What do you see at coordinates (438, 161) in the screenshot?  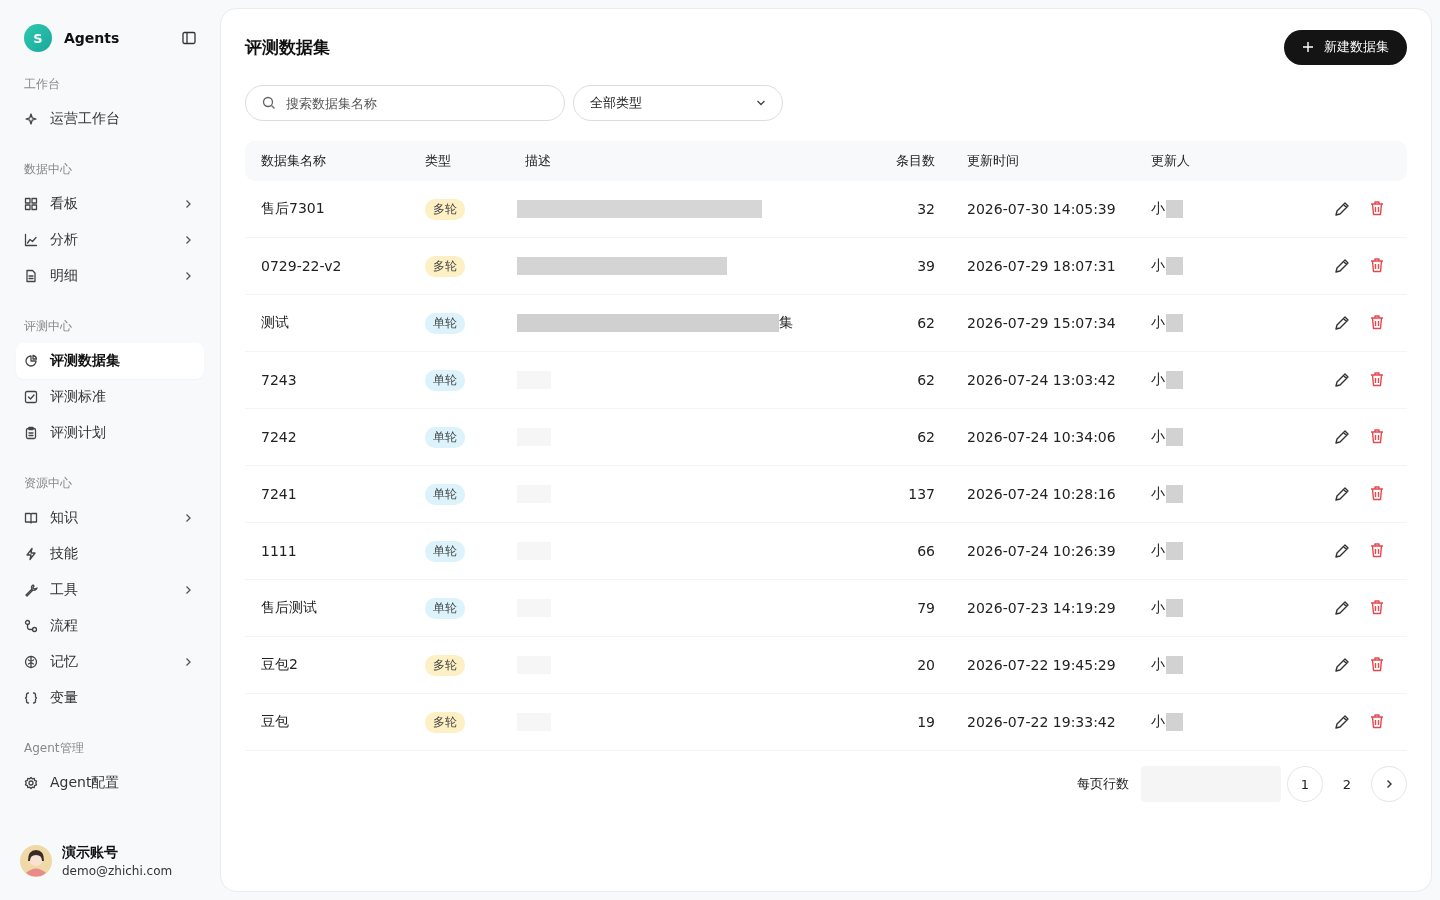 I see `column-header: 类型` at bounding box center [438, 161].